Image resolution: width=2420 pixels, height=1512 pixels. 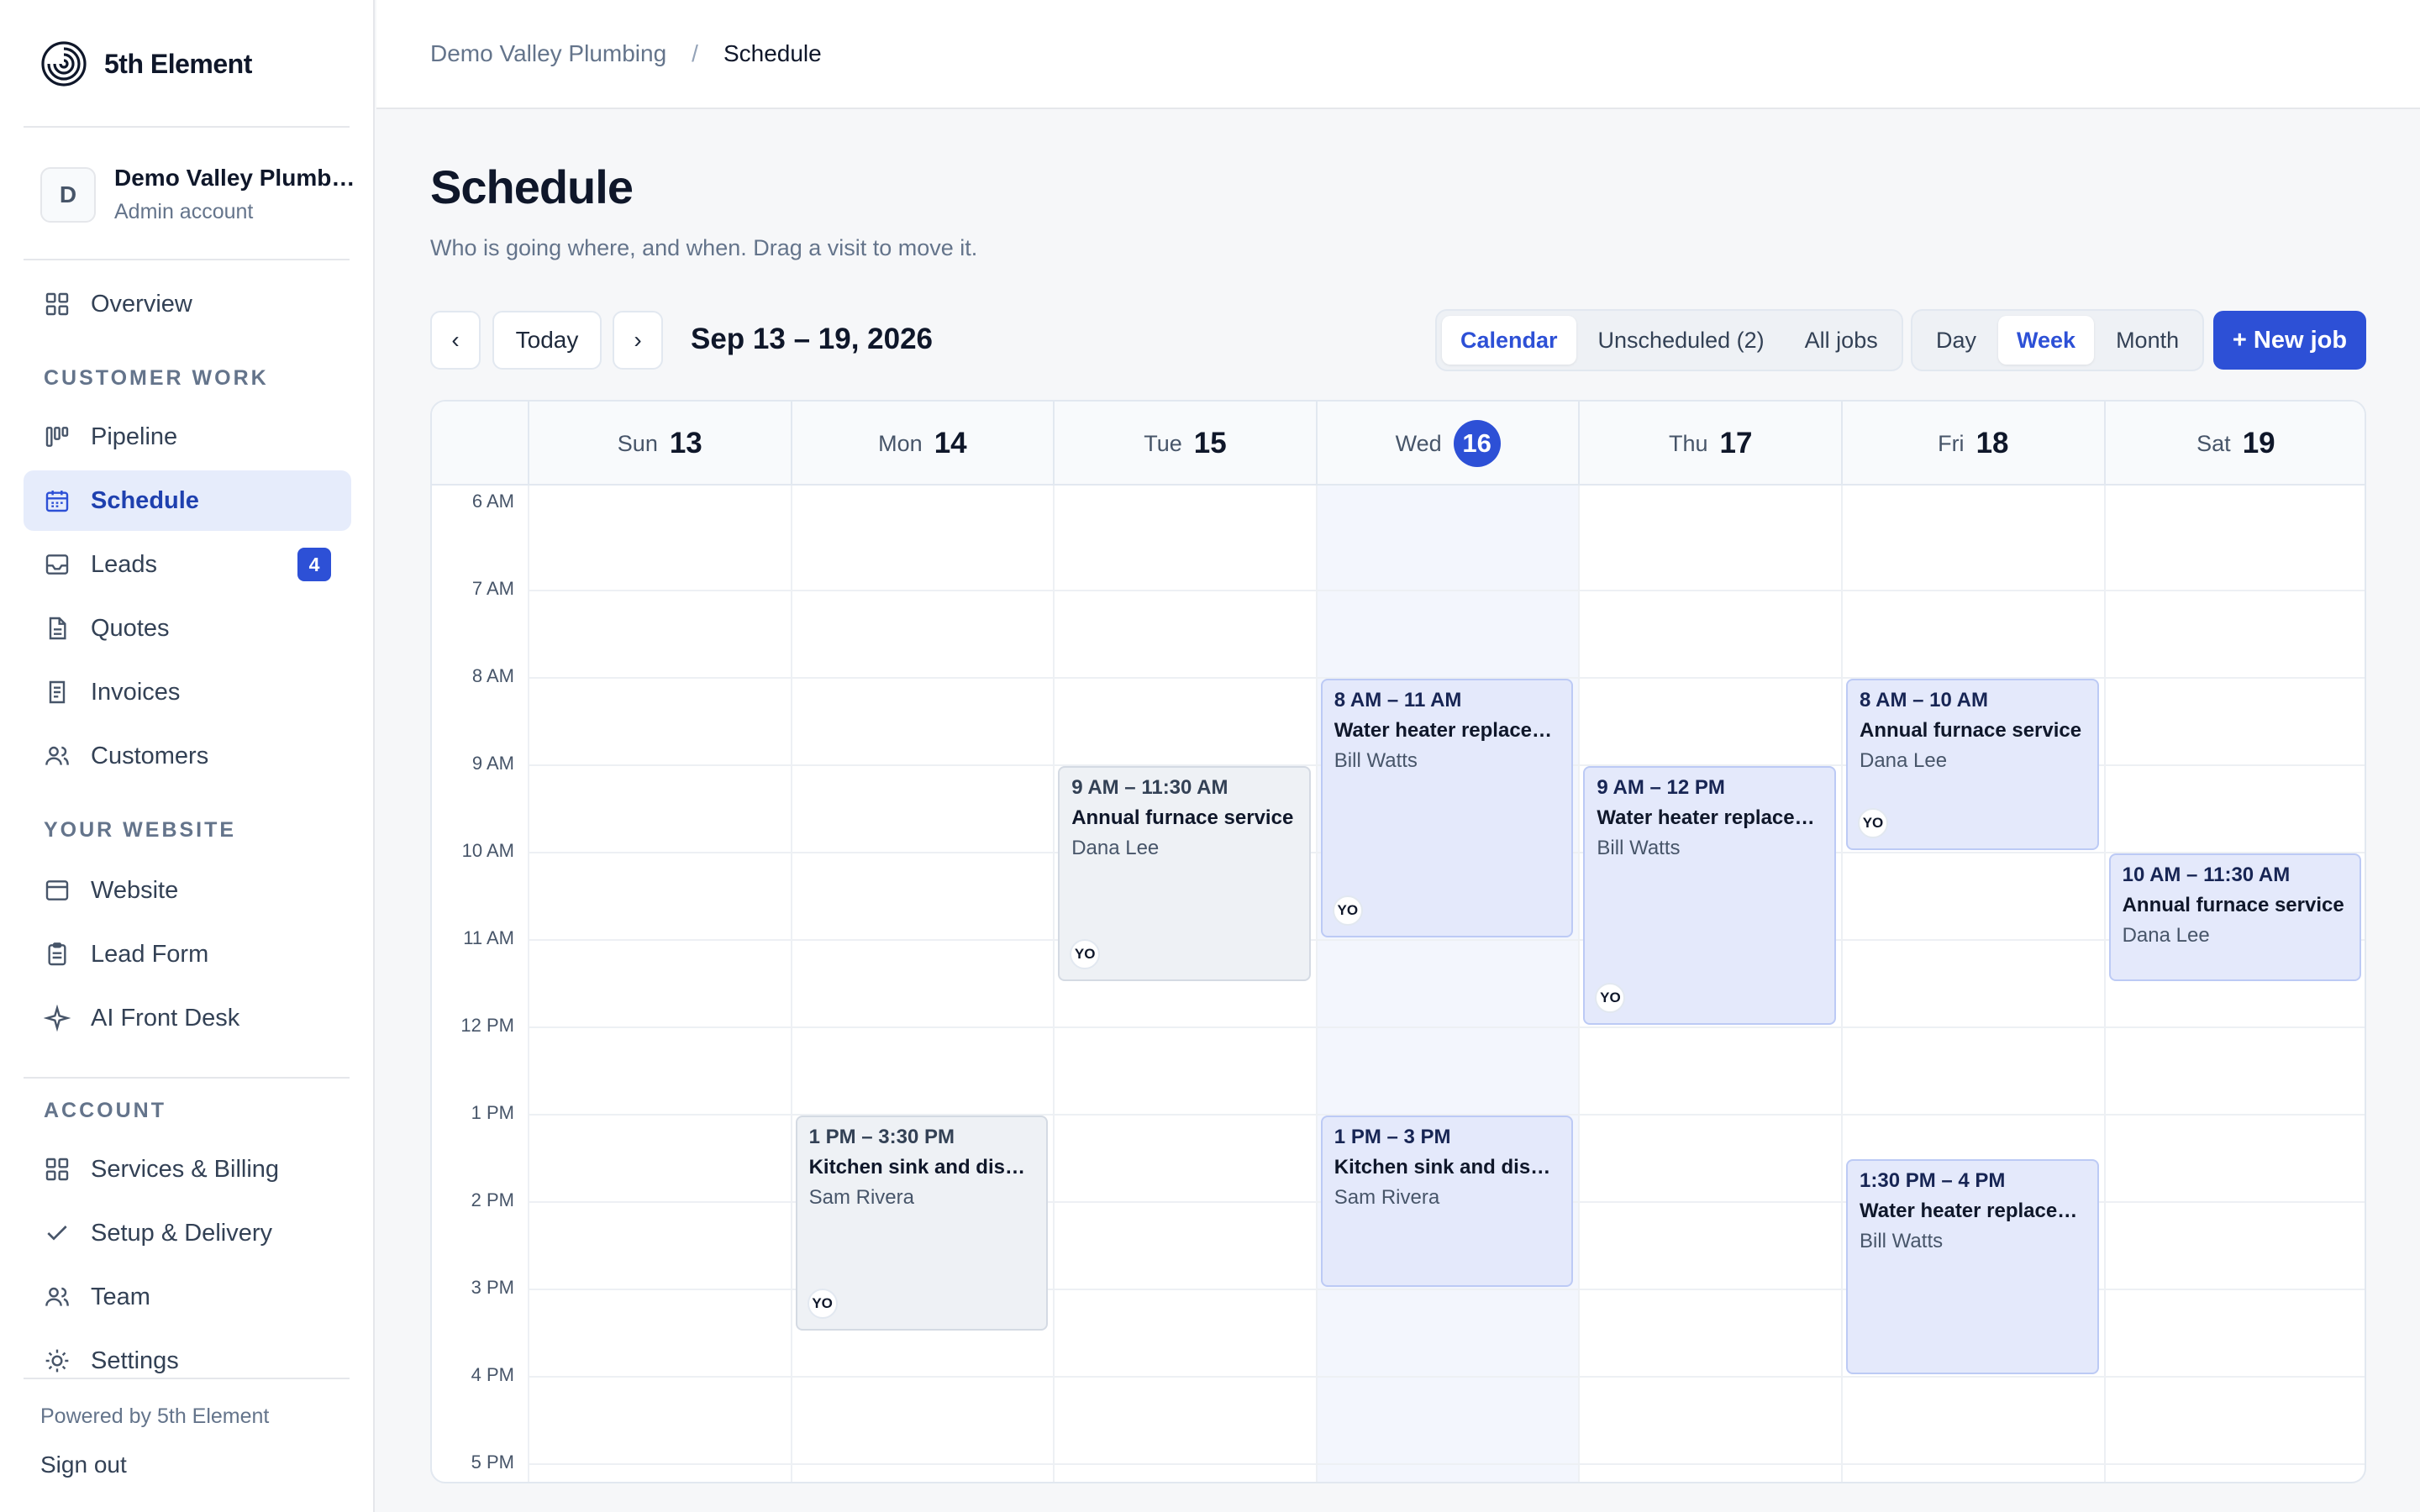 I want to click on prev-week-button: ‹, so click(x=455, y=340).